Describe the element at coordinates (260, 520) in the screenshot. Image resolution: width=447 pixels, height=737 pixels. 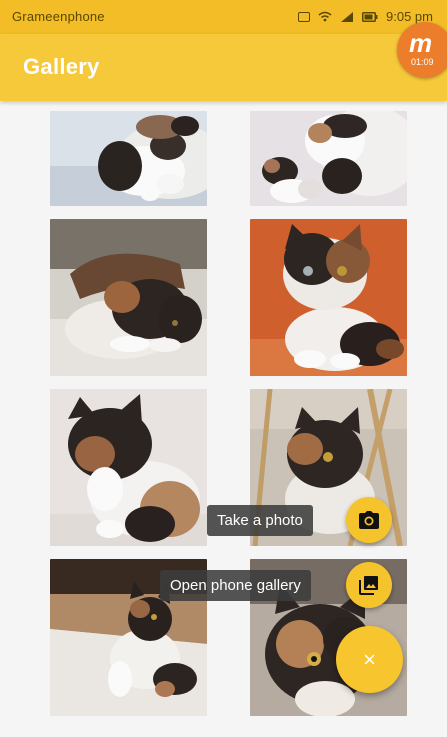
I see `take-photo-label: Take a photo` at that location.